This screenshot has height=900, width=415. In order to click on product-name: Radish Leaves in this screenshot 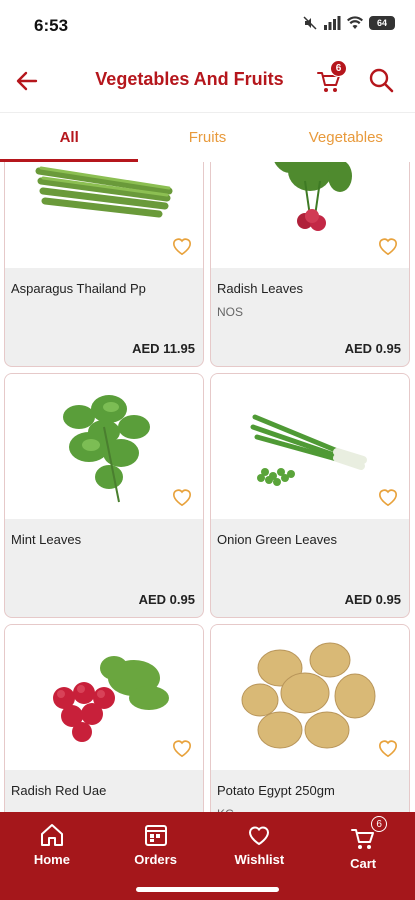, I will do `click(260, 288)`.